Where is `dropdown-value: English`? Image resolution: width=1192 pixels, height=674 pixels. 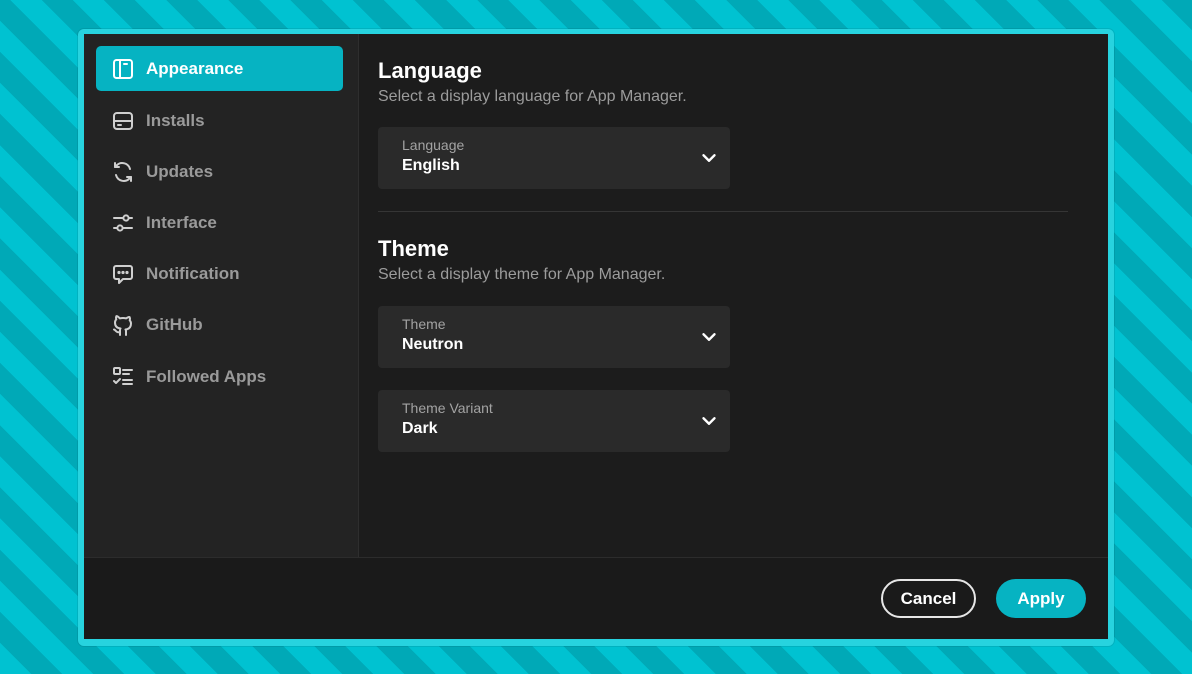 dropdown-value: English is located at coordinates (431, 165).